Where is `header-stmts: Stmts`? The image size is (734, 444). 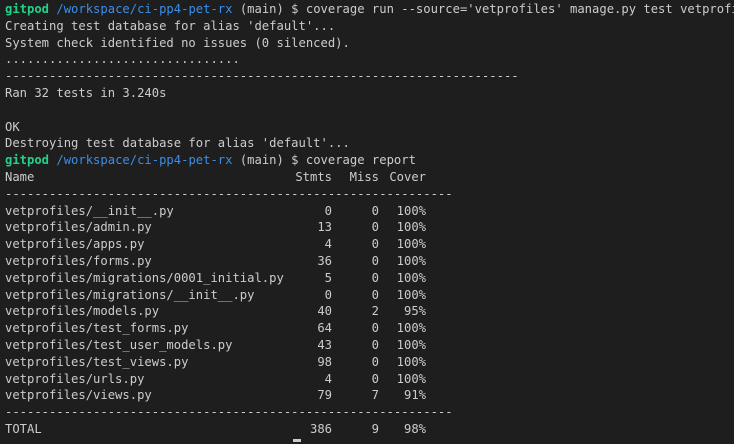
header-stmts: Stmts is located at coordinates (313, 176).